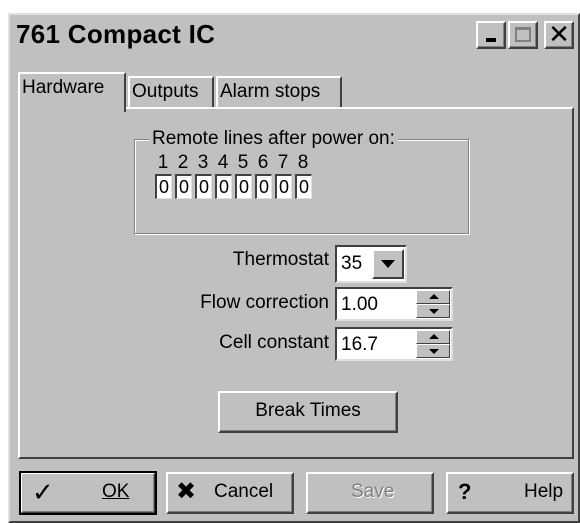 The width and height of the screenshot is (580, 523). I want to click on line-number: 7, so click(283, 162).